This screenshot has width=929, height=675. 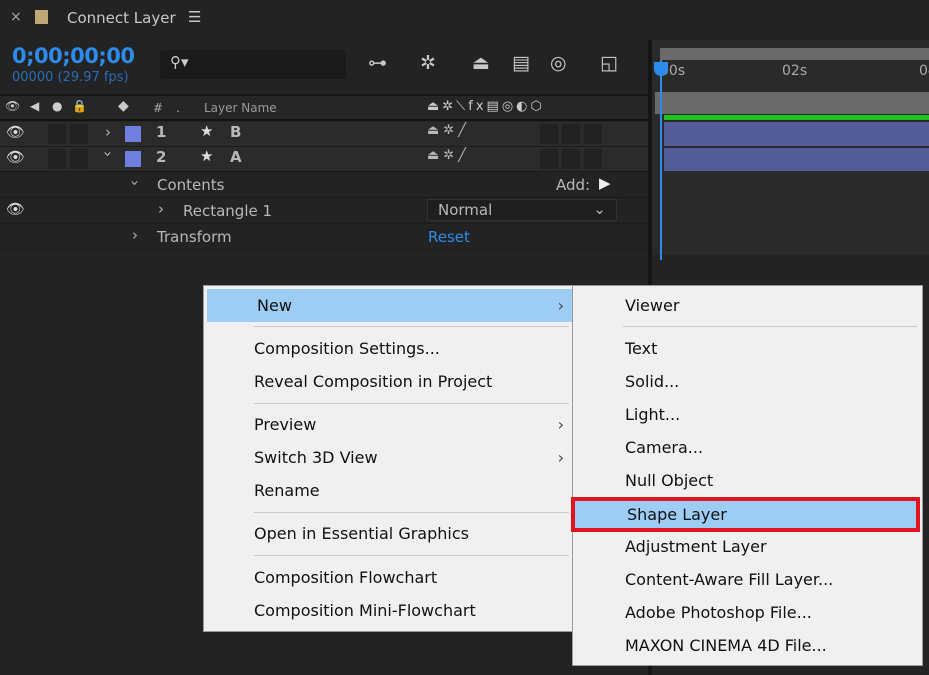 I want to click on tick-label: 02s, so click(x=795, y=71).